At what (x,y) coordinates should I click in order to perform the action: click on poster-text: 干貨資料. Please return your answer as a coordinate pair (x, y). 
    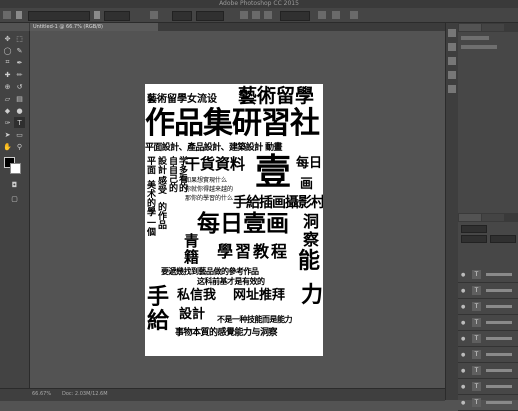
    Looking at the image, I should click on (215, 164).